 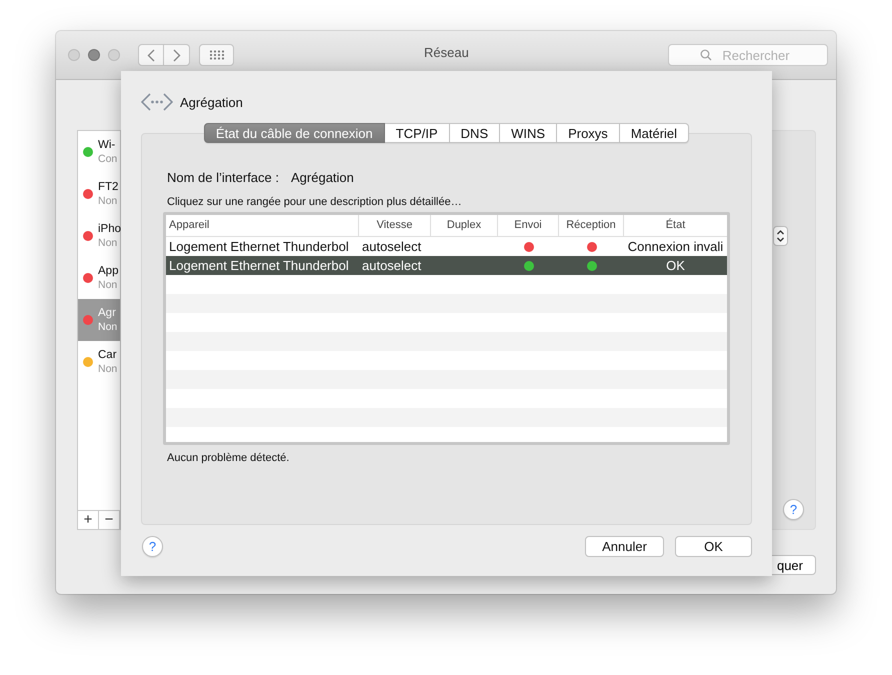 I want to click on tab: Matériel, so click(x=655, y=133).